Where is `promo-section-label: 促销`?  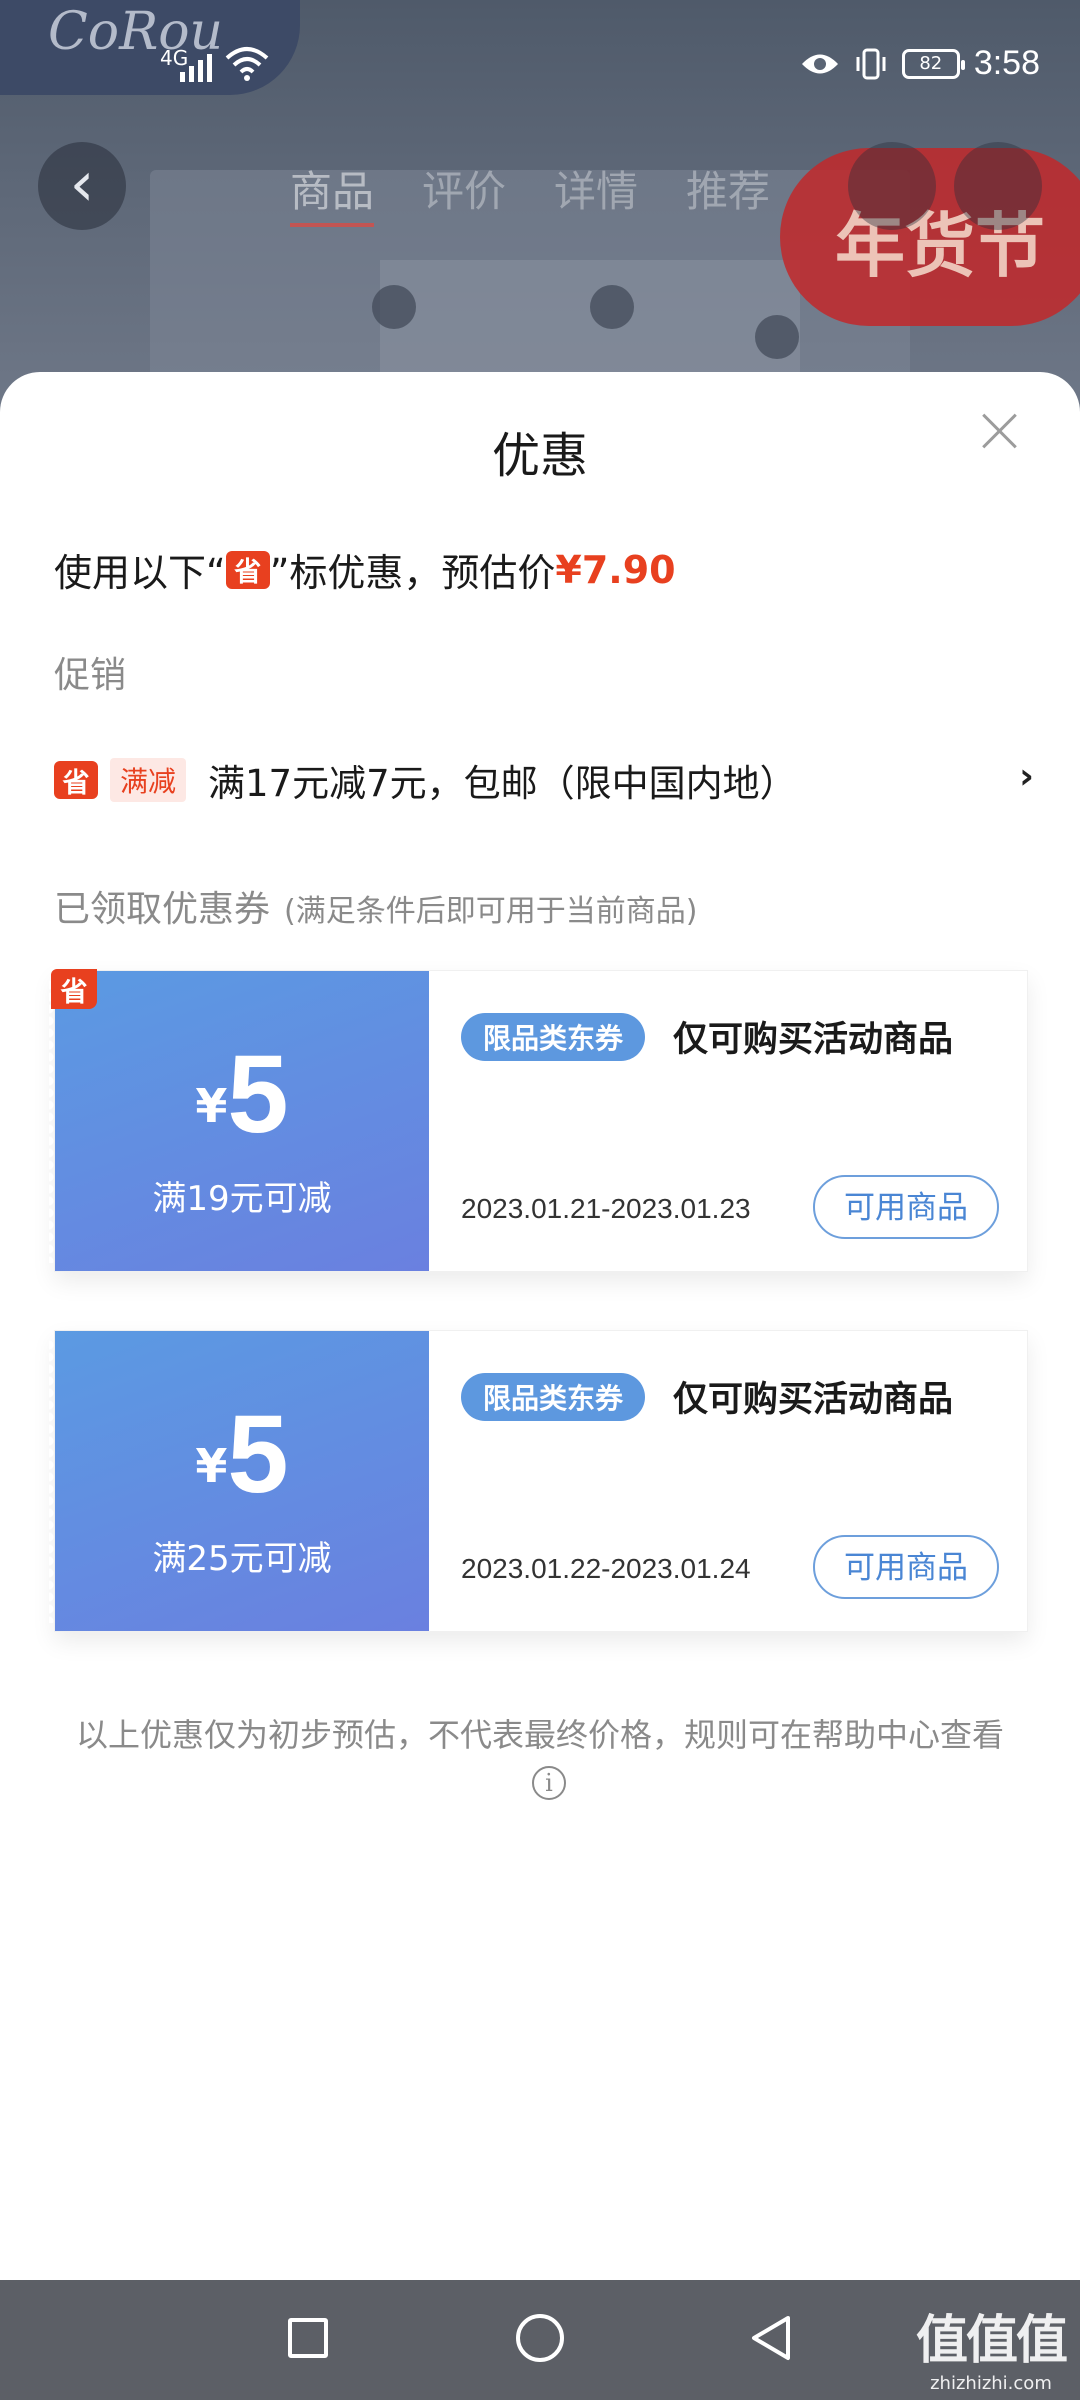 promo-section-label: 促销 is located at coordinates (90, 675).